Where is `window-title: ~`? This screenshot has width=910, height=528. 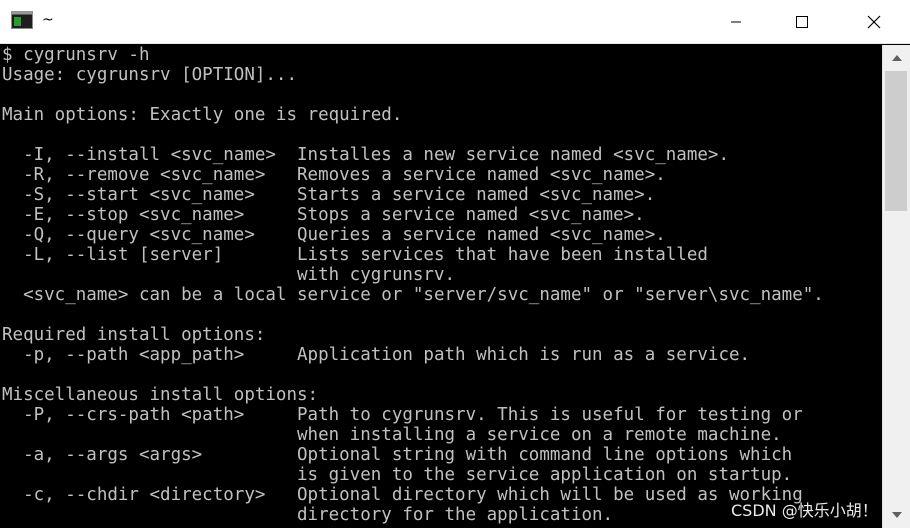 window-title: ~ is located at coordinates (48, 20).